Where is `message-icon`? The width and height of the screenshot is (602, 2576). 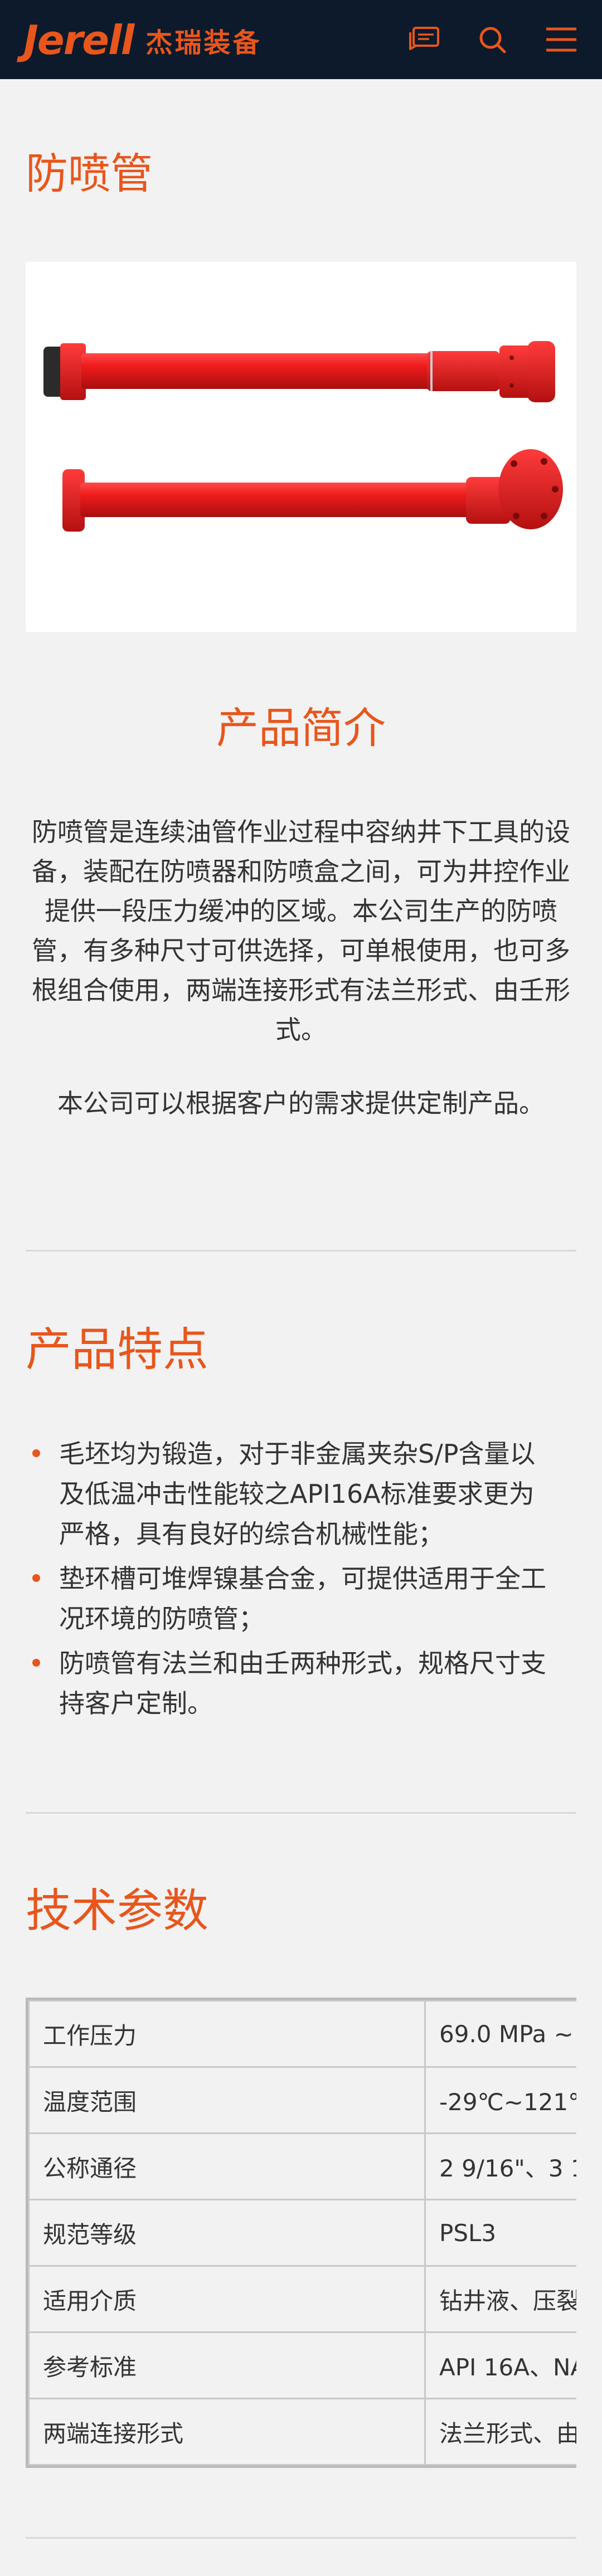 message-icon is located at coordinates (425, 39).